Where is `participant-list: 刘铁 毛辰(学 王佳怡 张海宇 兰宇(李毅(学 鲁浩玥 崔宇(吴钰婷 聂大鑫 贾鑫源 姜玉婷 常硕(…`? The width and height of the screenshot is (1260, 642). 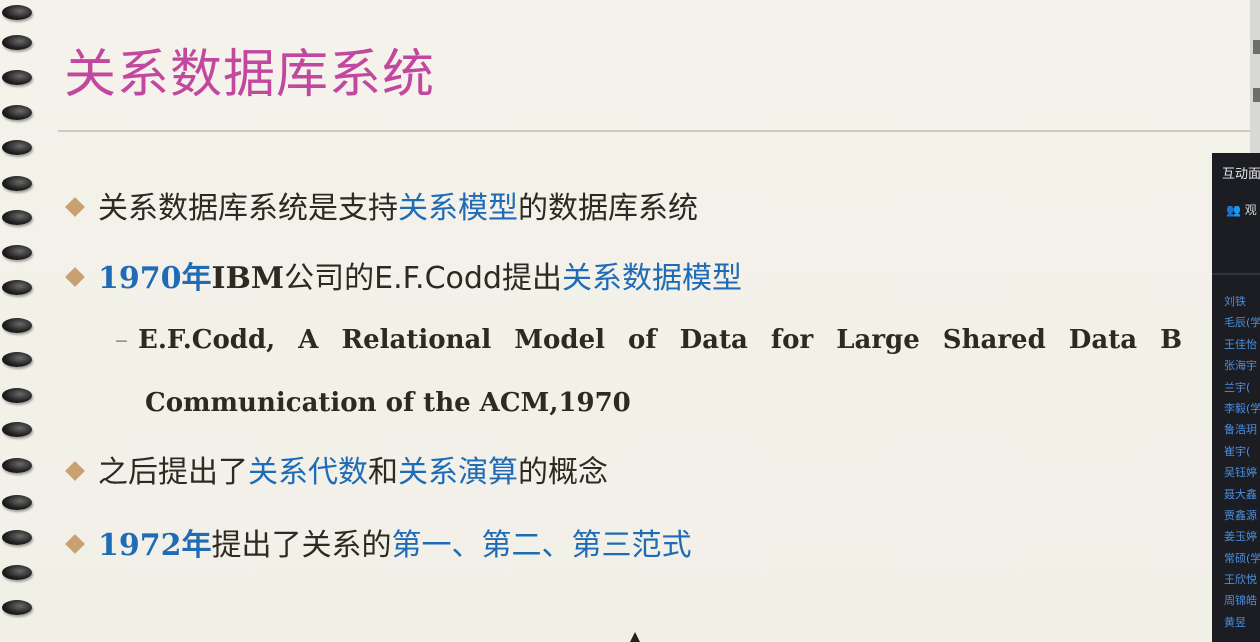 participant-list: 刘铁 毛辰(学 王佳怡 张海宇 兰宇(李毅(学 鲁浩玥 崔宇(吴钰婷 聂大鑫 贾鑫源 姜玉婷 常硕(… is located at coordinates (1242, 462).